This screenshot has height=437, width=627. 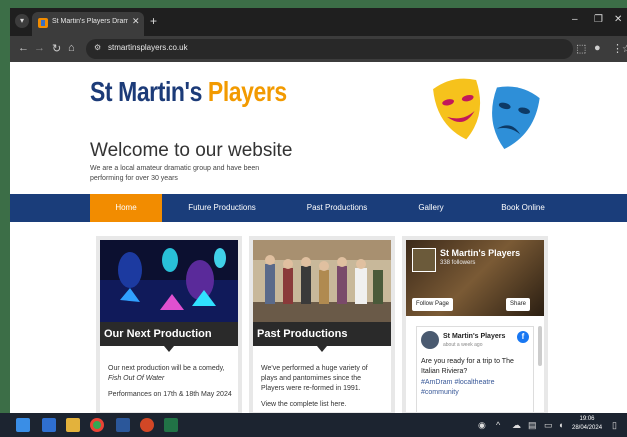 I want to click on clock-date: 28/04/2024, so click(x=587, y=428).